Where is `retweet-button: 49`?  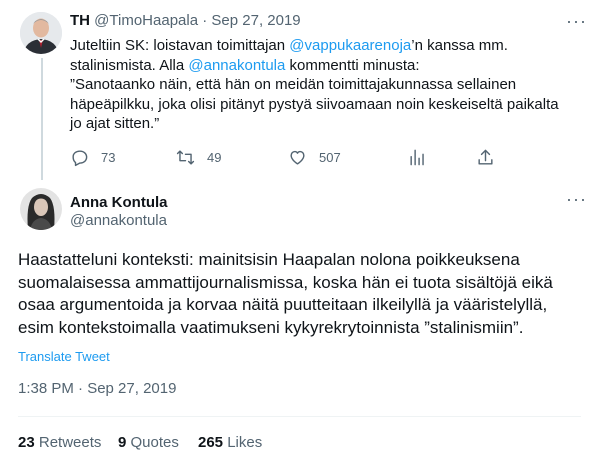
retweet-button: 49 is located at coordinates (198, 157).